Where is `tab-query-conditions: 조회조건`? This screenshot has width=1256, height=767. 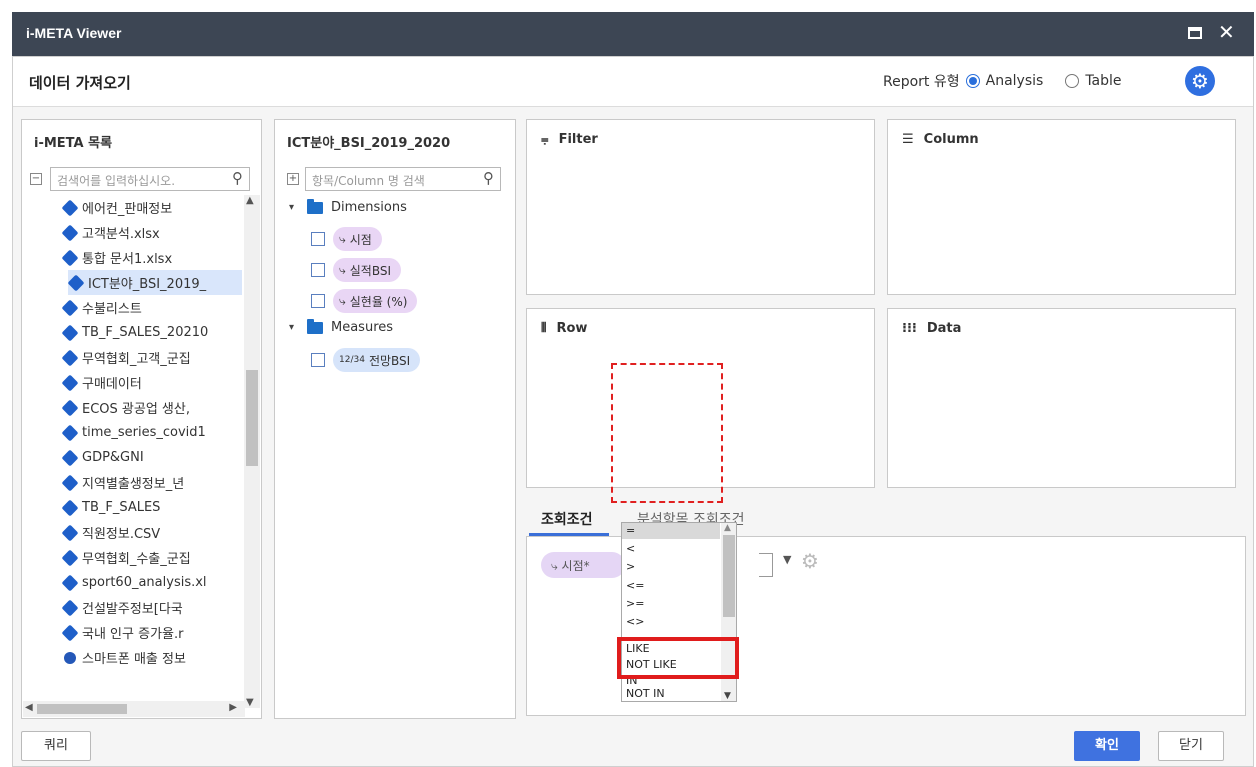
tab-query-conditions: 조회조건 is located at coordinates (569, 522).